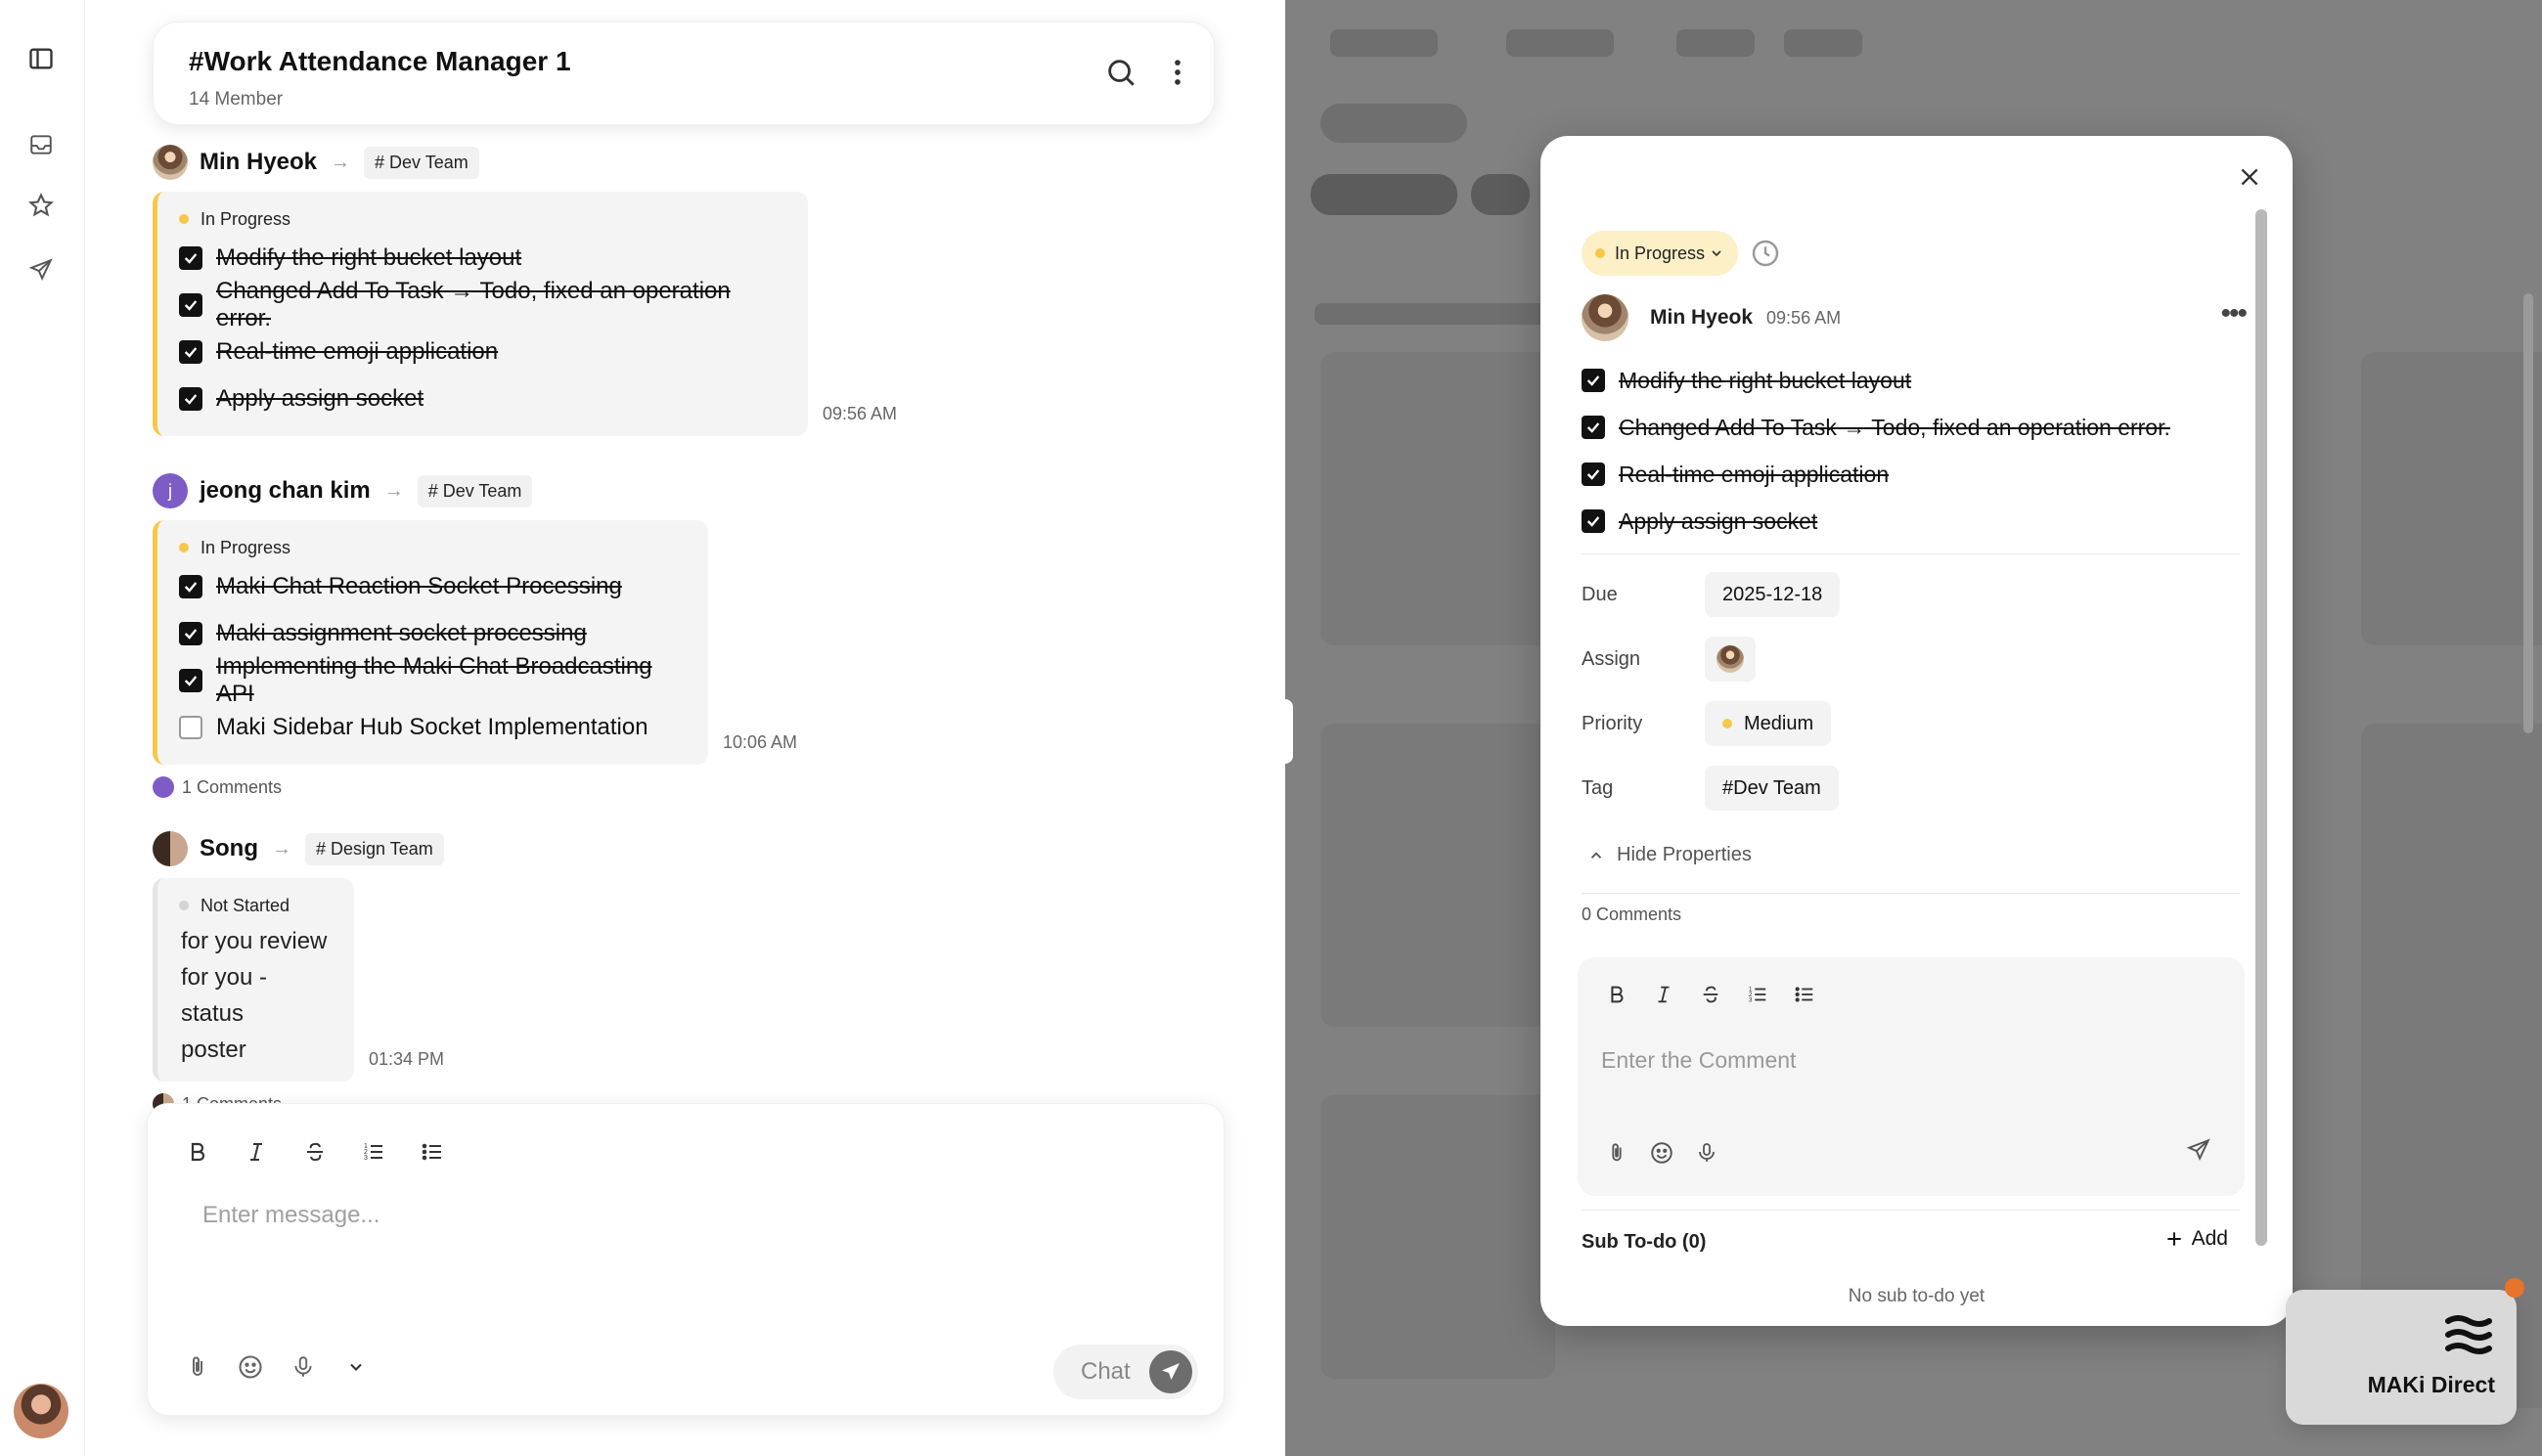 This screenshot has width=2542, height=1456. Describe the element at coordinates (1123, 75) in the screenshot. I see `search-icon` at that location.